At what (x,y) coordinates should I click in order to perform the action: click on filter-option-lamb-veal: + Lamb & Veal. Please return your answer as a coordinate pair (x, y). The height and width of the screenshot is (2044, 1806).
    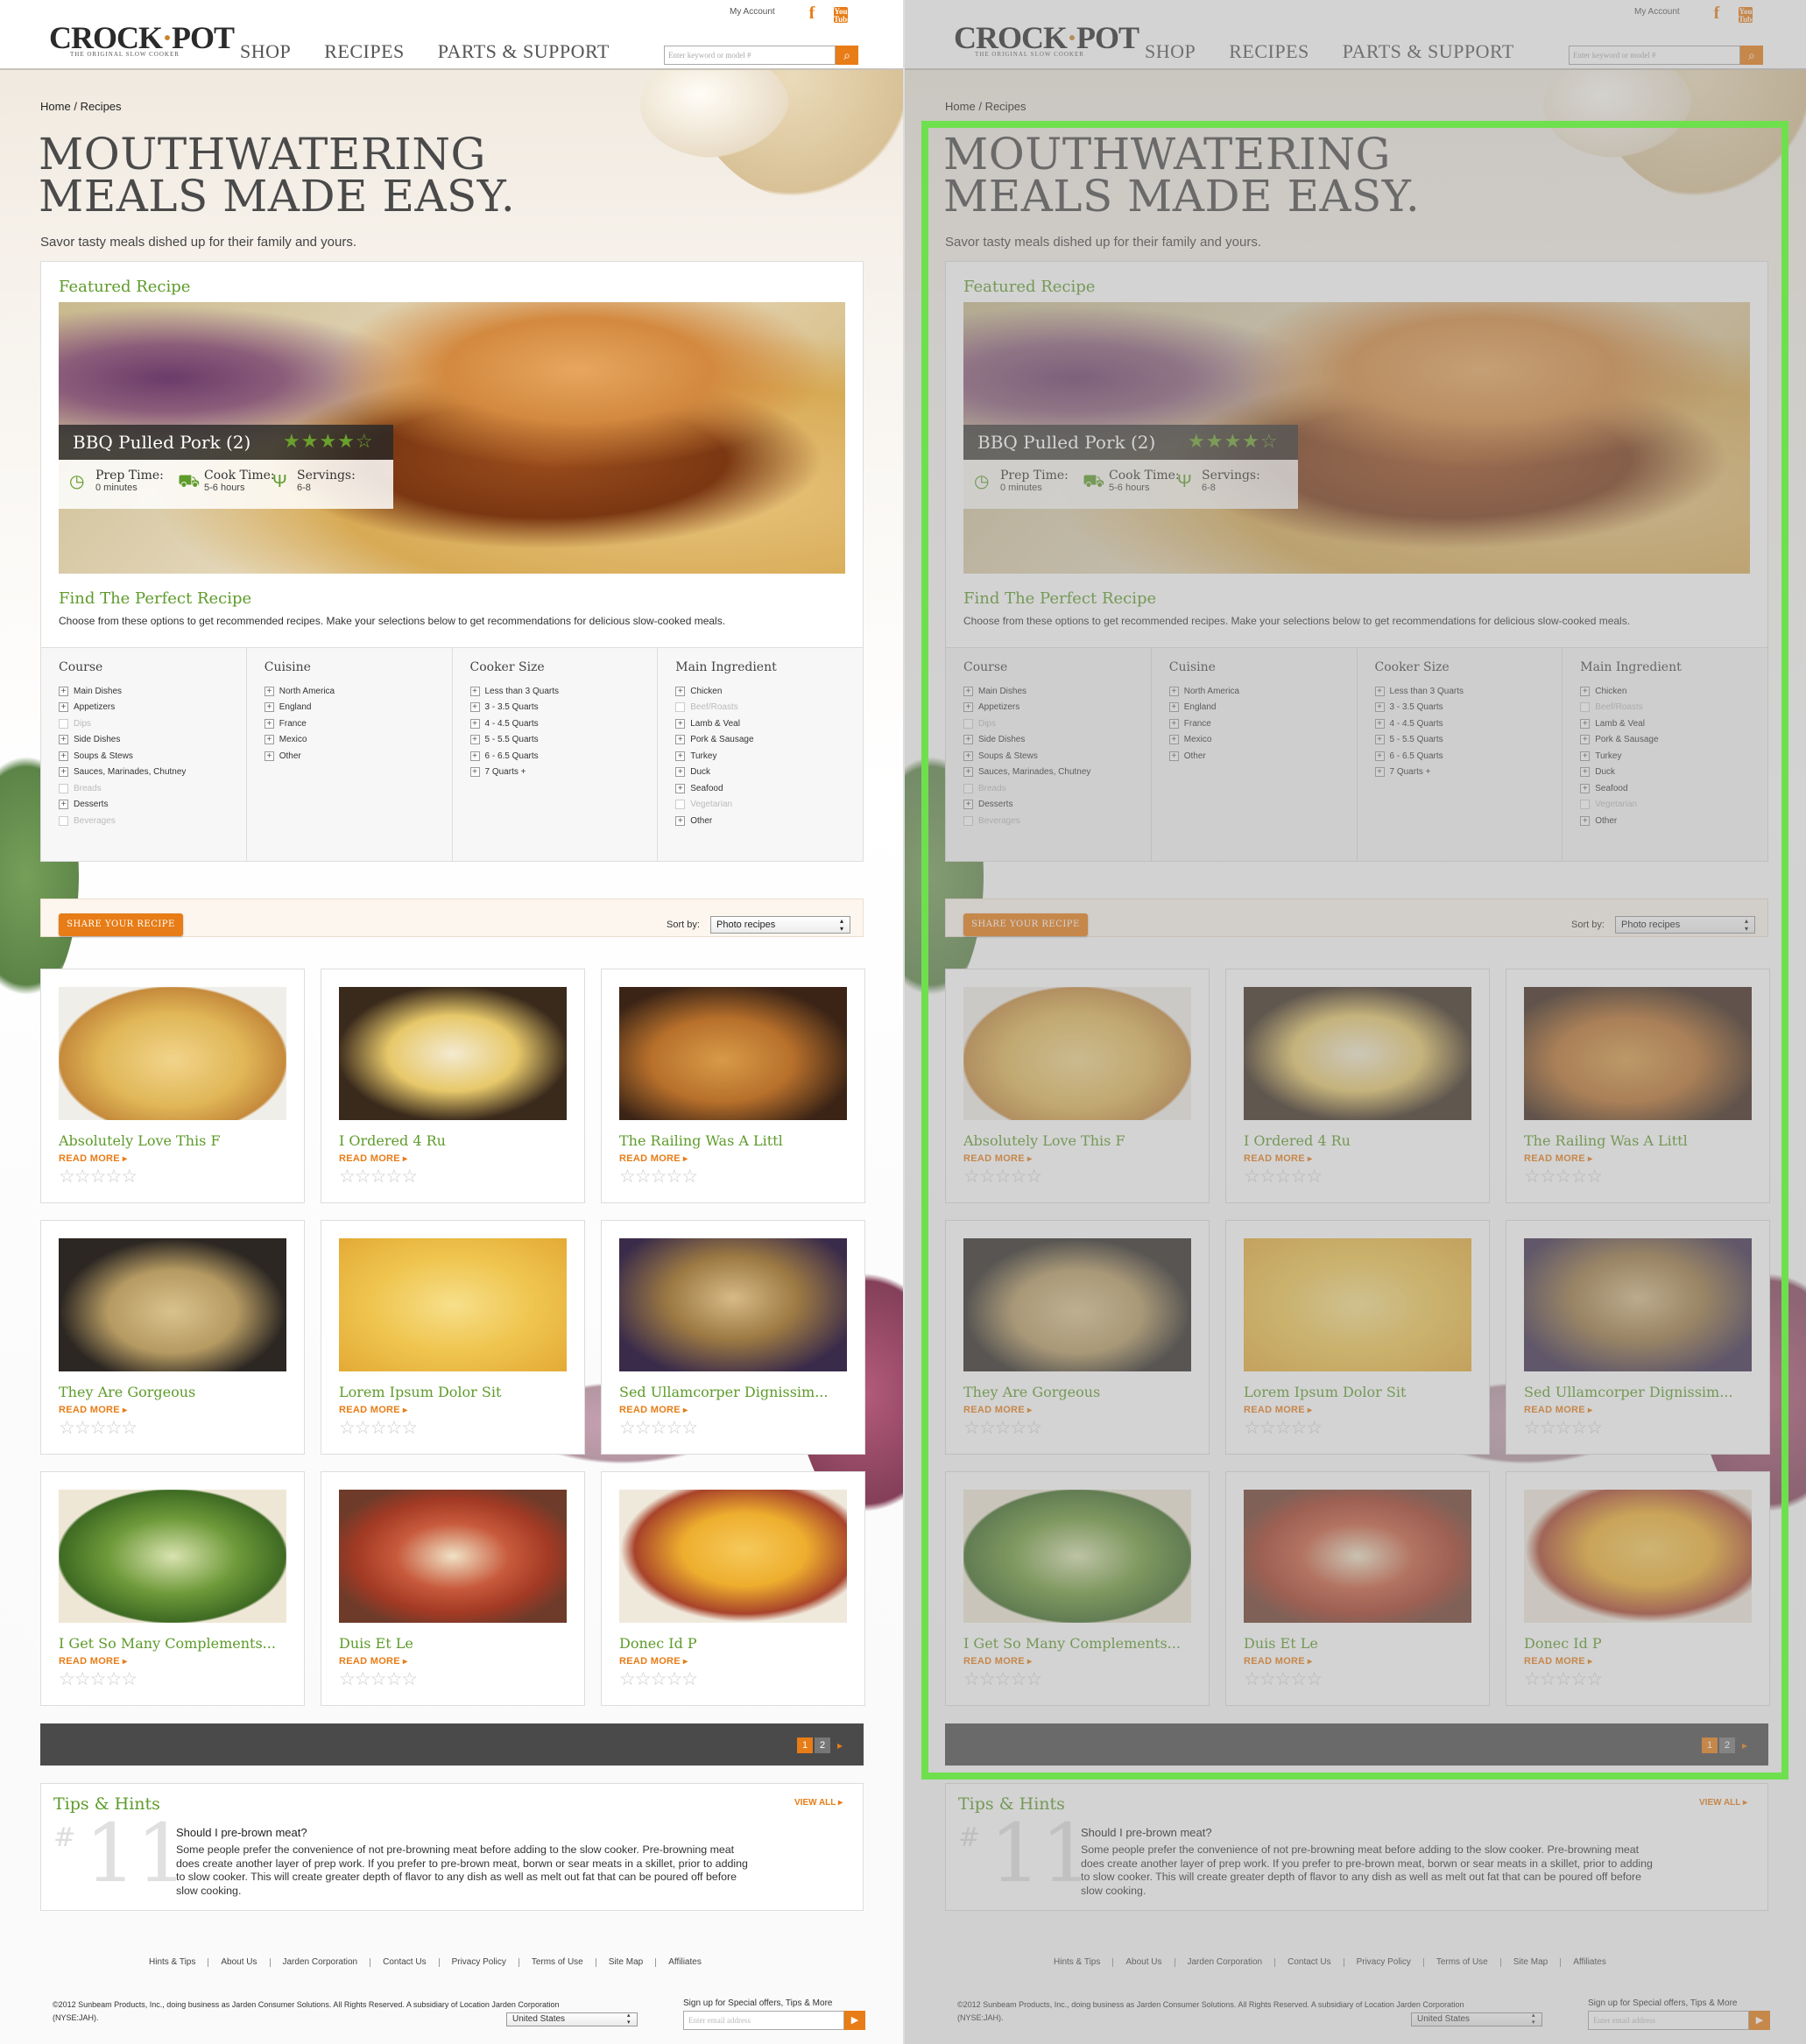
    Looking at the image, I should click on (760, 723).